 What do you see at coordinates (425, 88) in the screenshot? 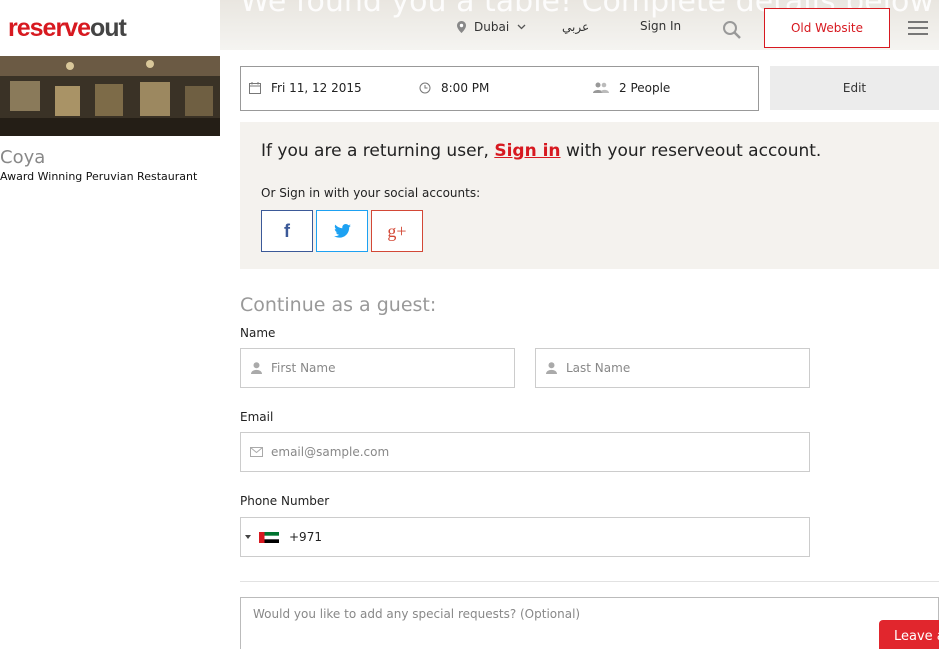
I see `clock-icon` at bounding box center [425, 88].